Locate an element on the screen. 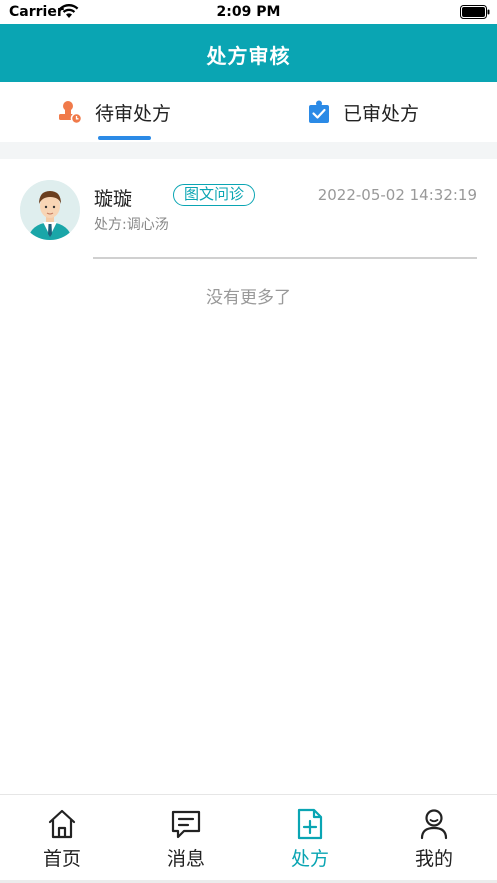 The width and height of the screenshot is (497, 883). tabbar-item-prescriptions: 处方 is located at coordinates (310, 839).